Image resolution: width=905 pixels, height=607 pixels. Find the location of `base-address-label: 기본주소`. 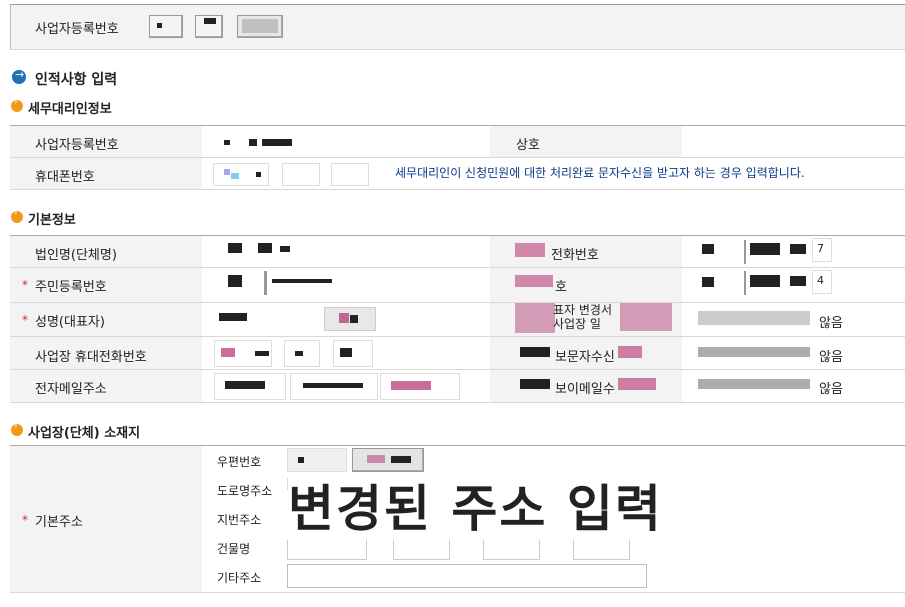

base-address-label: 기본주소 is located at coordinates (59, 522).